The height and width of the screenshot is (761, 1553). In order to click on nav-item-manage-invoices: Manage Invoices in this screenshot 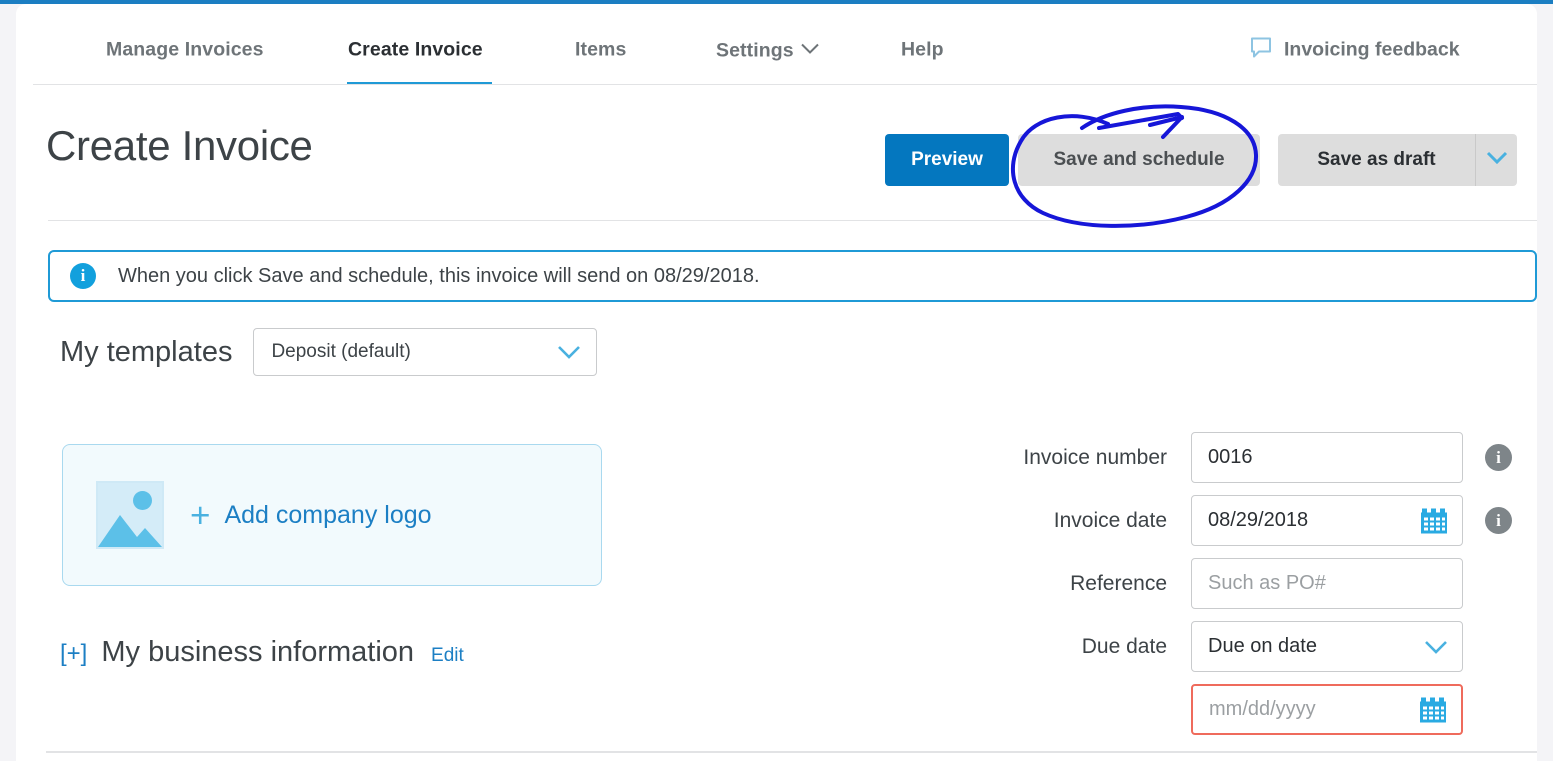, I will do `click(185, 50)`.